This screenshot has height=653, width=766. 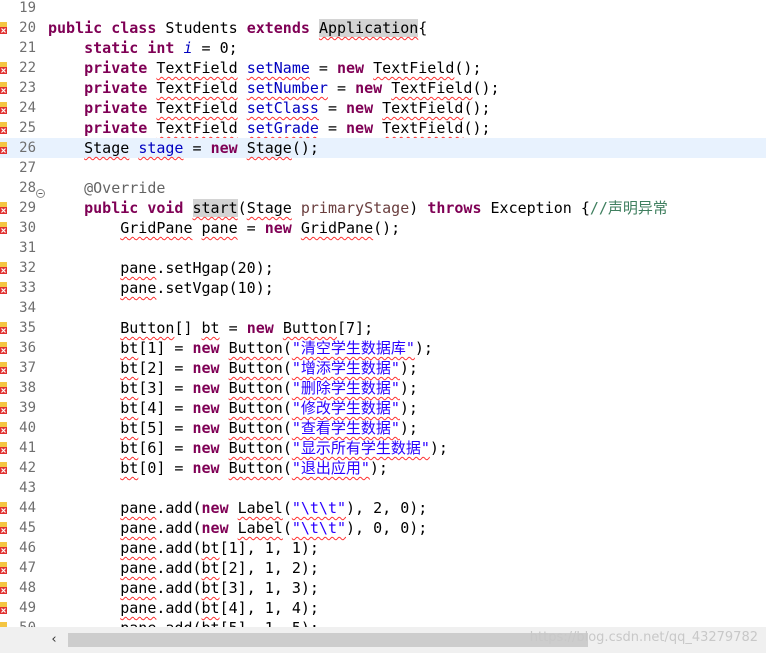 I want to click on code-text: bt[6] = new Button("显示所有学生数据");, so click(x=248, y=448).